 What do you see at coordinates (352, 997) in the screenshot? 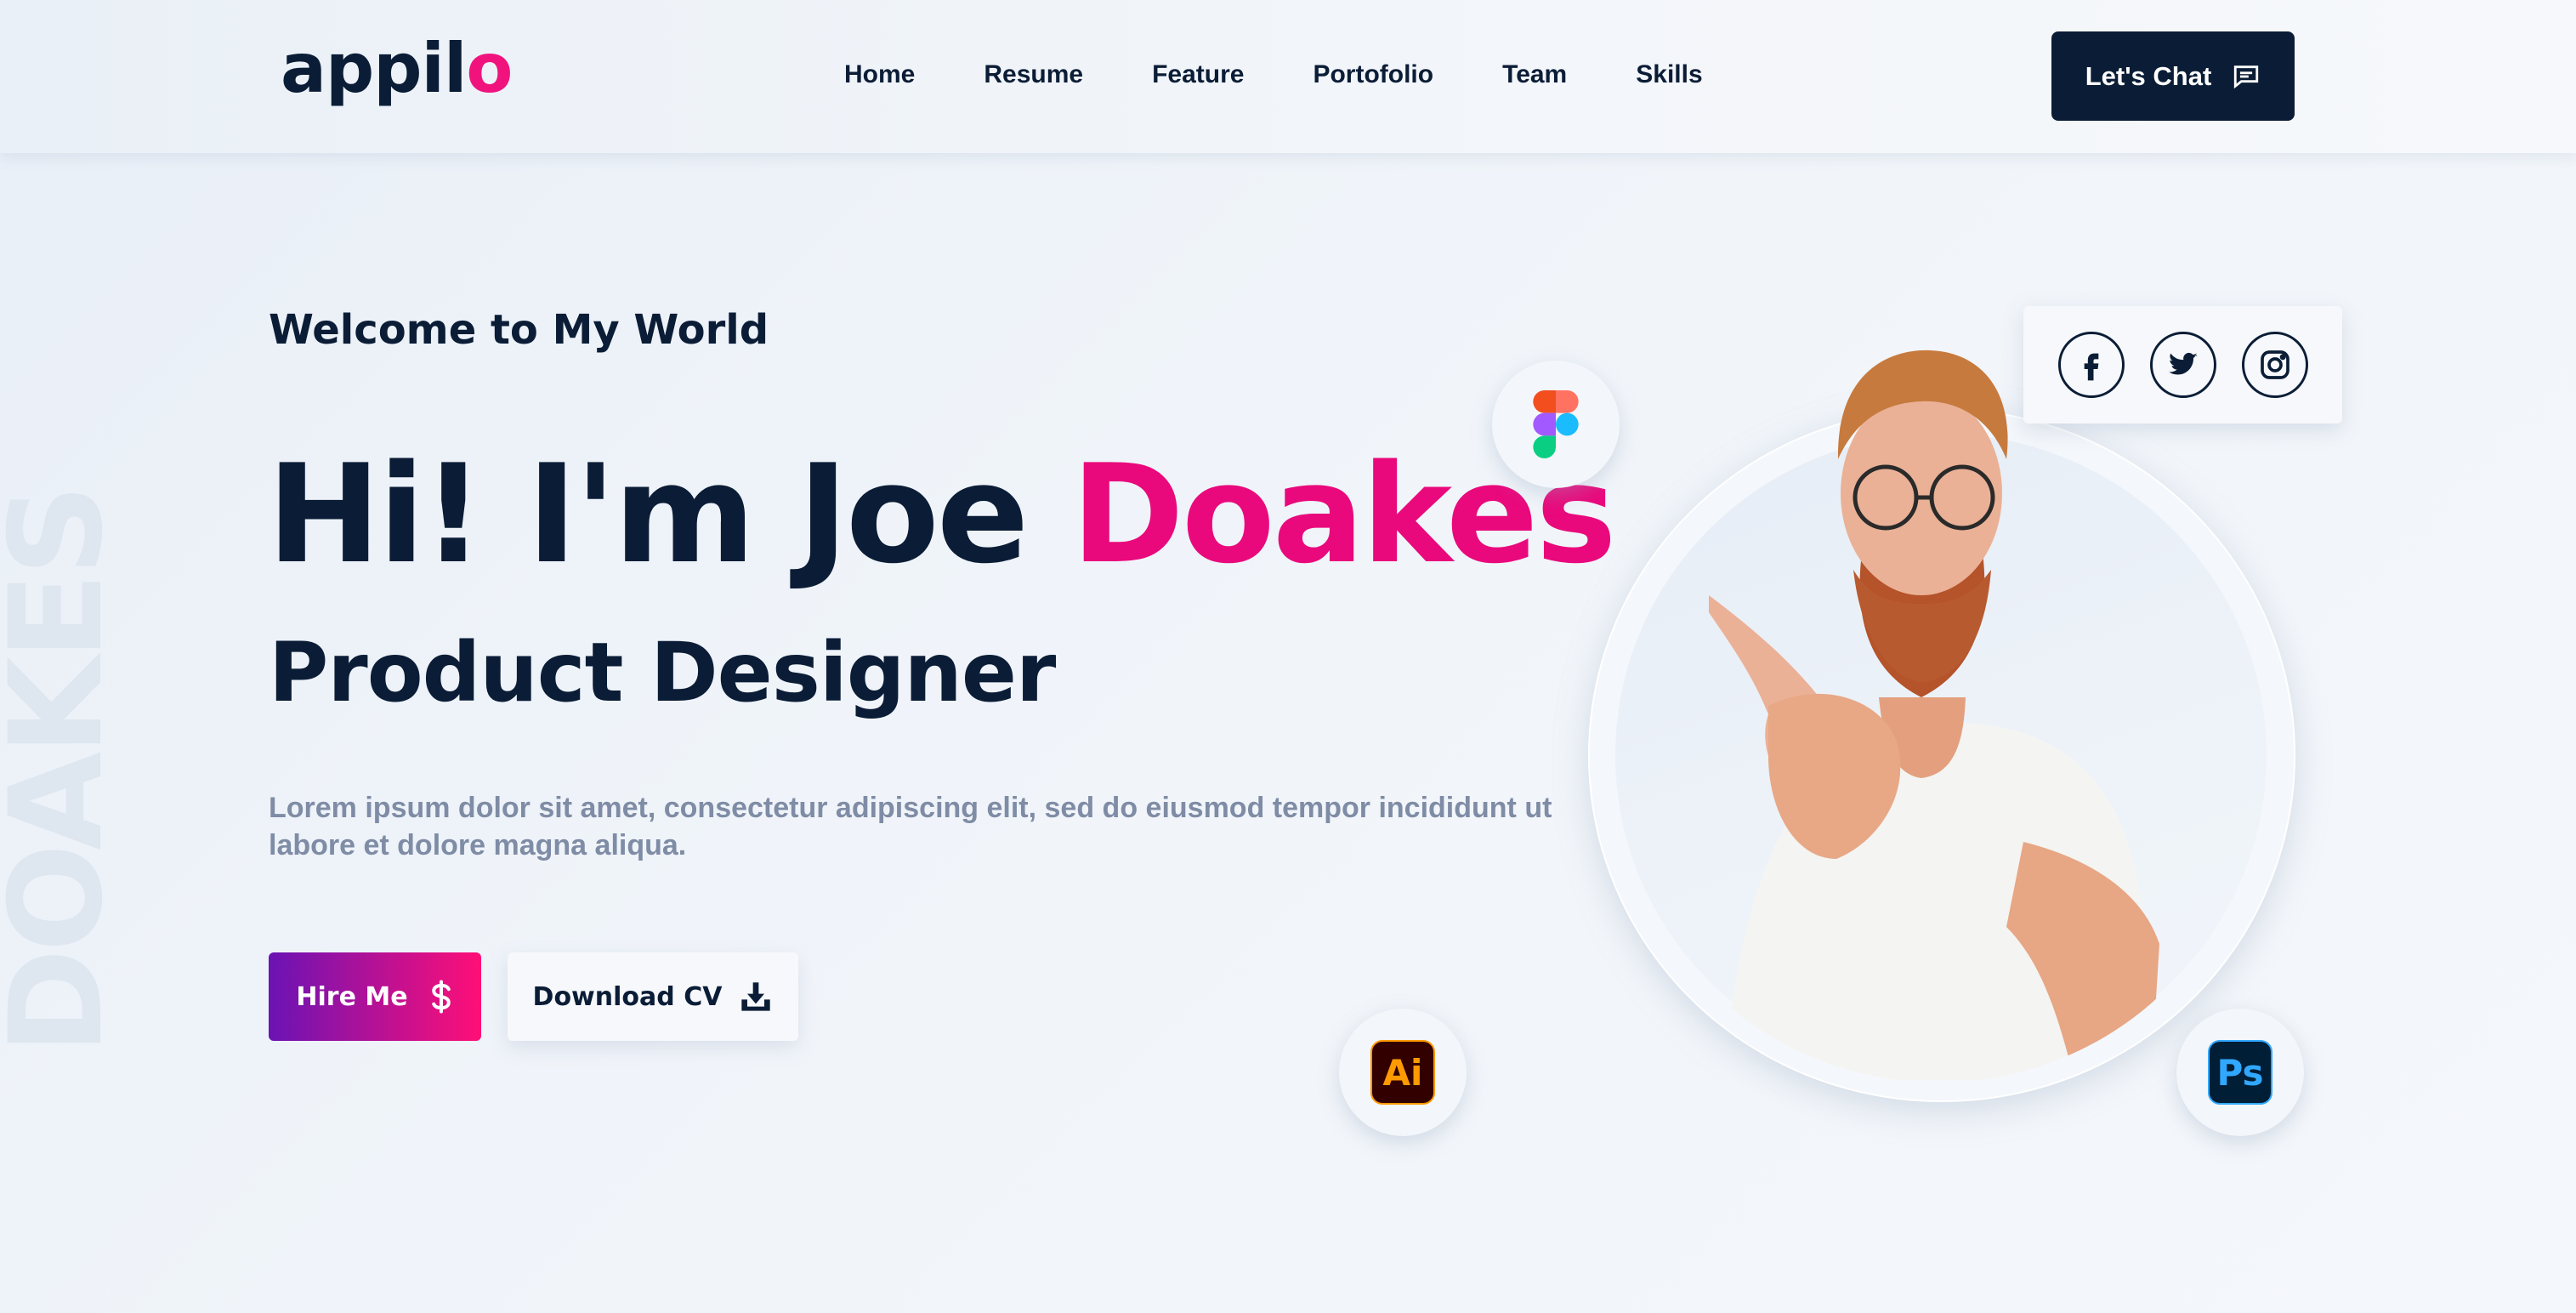
I see `hire-me-label: Hire Me` at bounding box center [352, 997].